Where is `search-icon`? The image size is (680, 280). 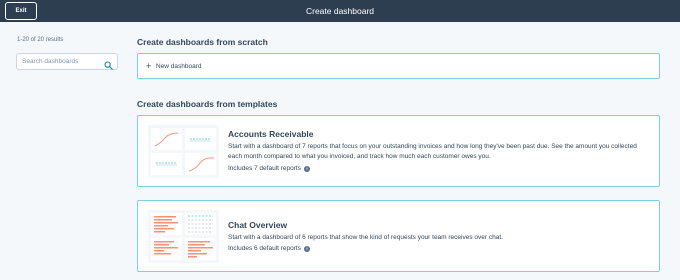
search-icon is located at coordinates (108, 63).